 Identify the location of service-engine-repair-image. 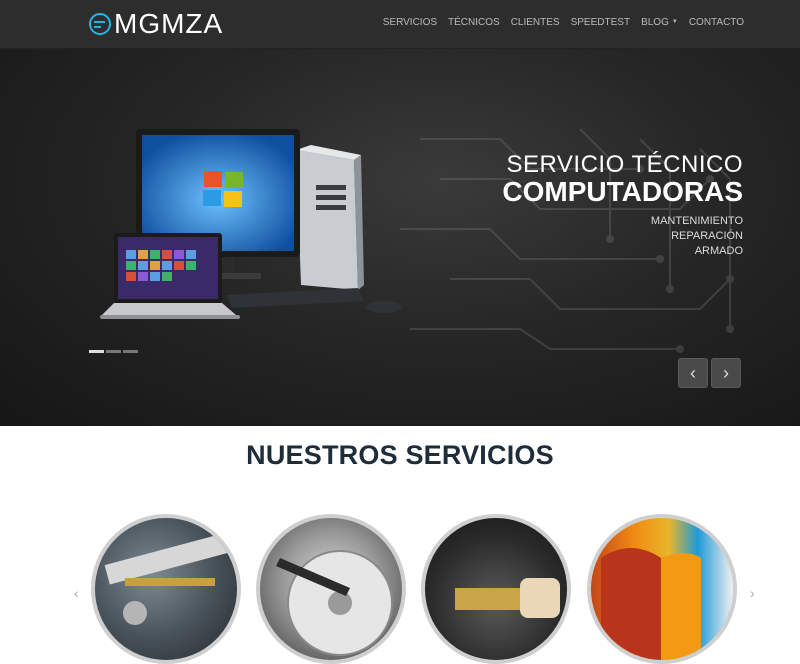
(166, 589).